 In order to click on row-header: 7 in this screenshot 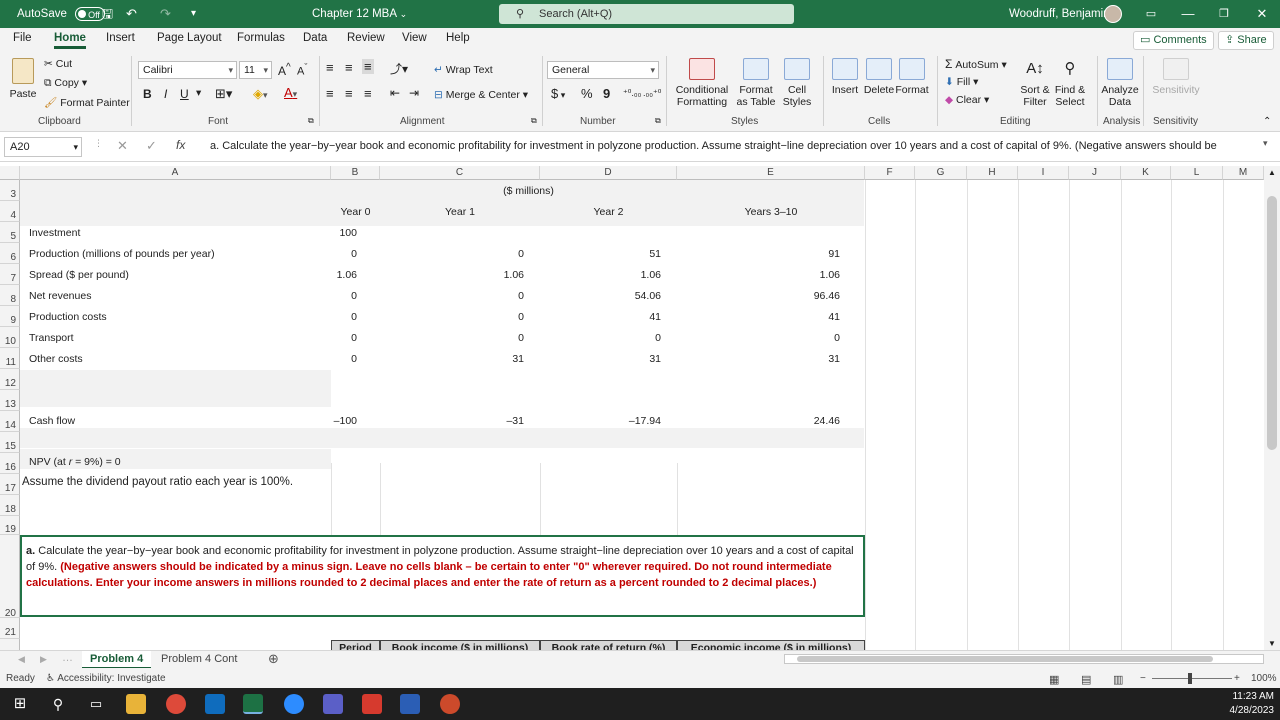, I will do `click(10, 274)`.